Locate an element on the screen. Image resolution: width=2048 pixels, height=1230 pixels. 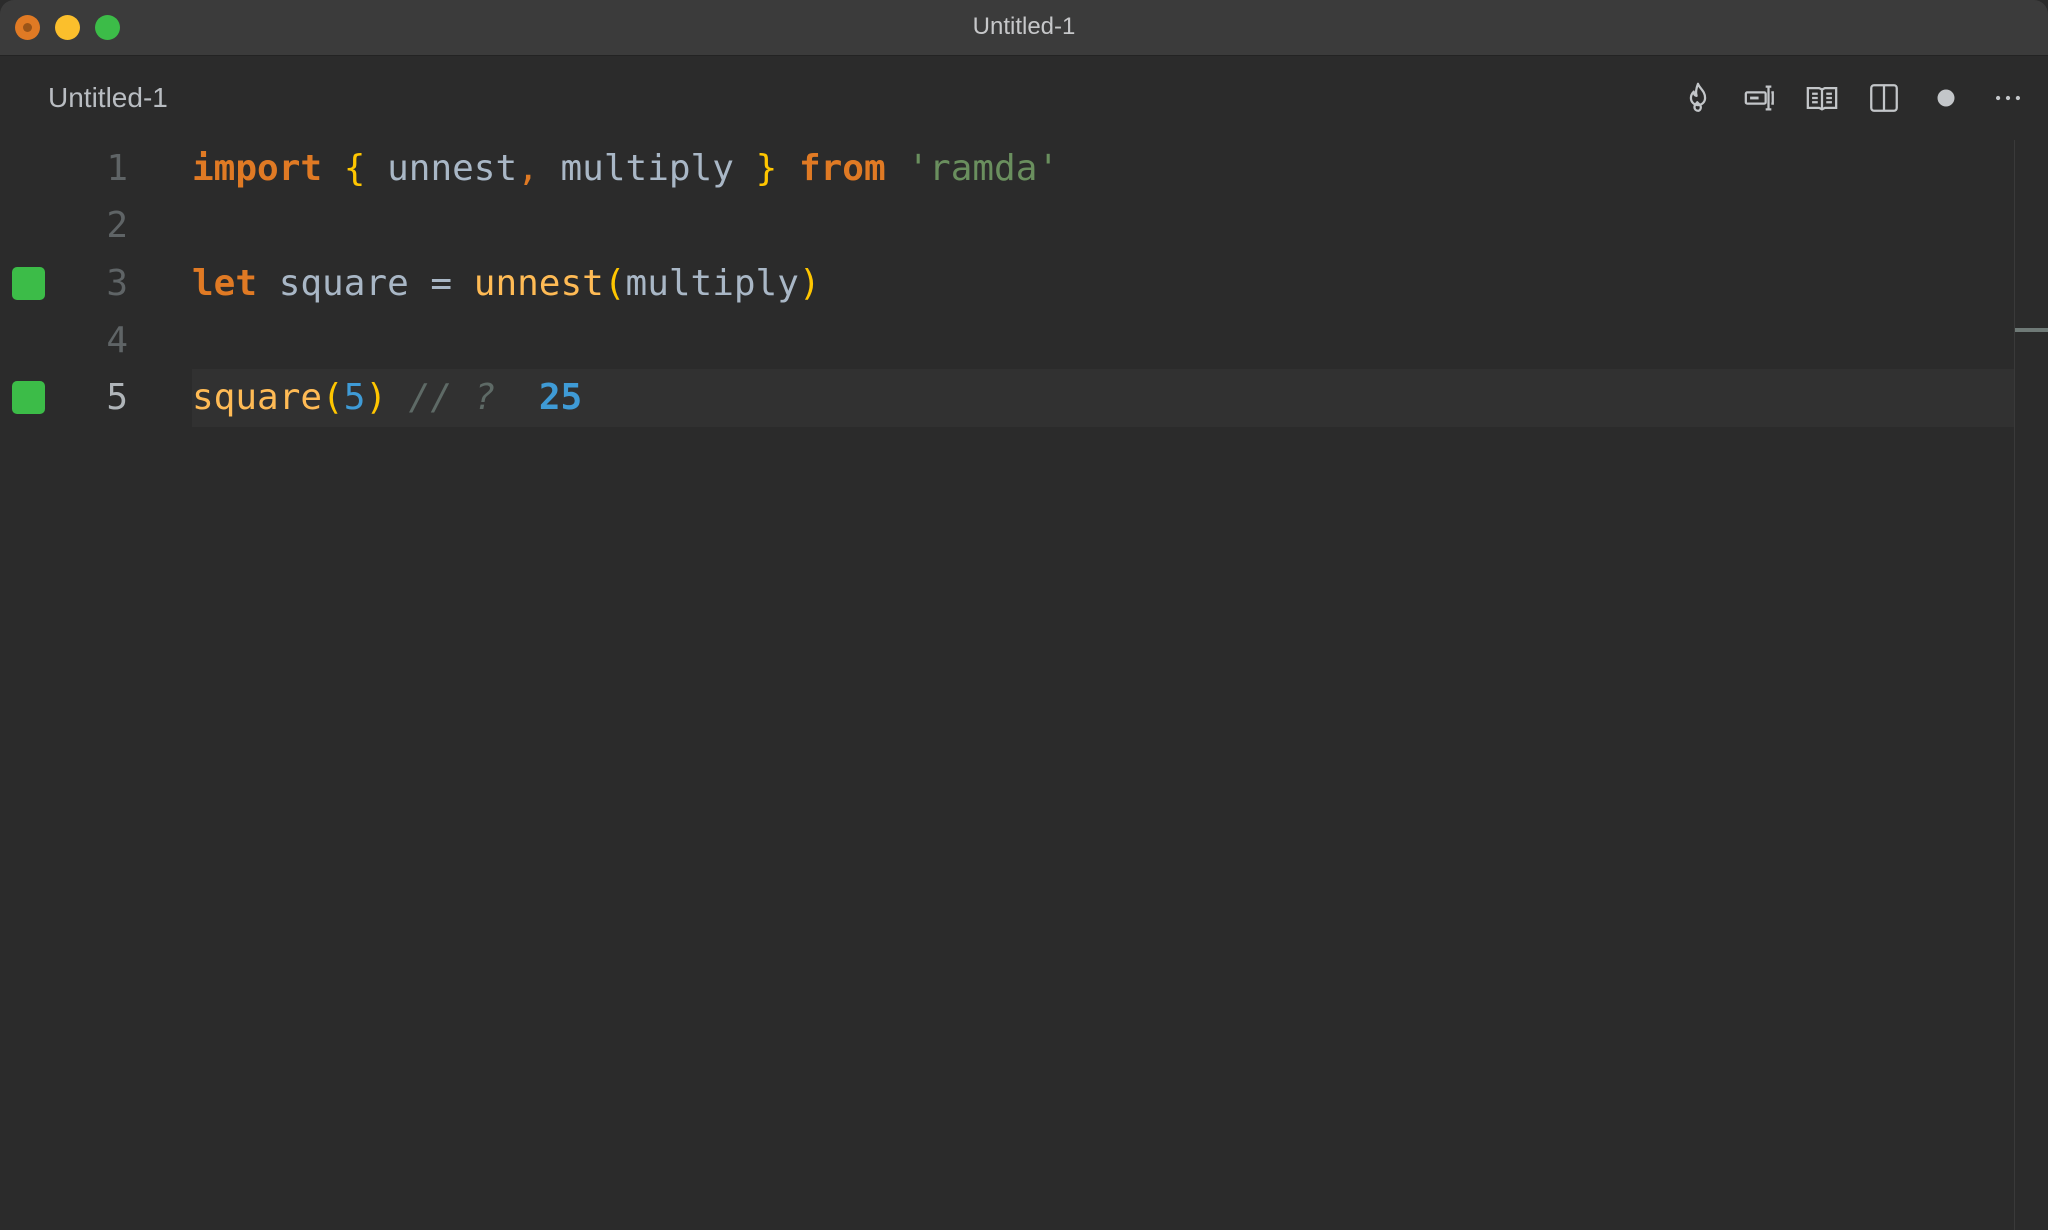
live-comment: // ? is located at coordinates (452, 397).